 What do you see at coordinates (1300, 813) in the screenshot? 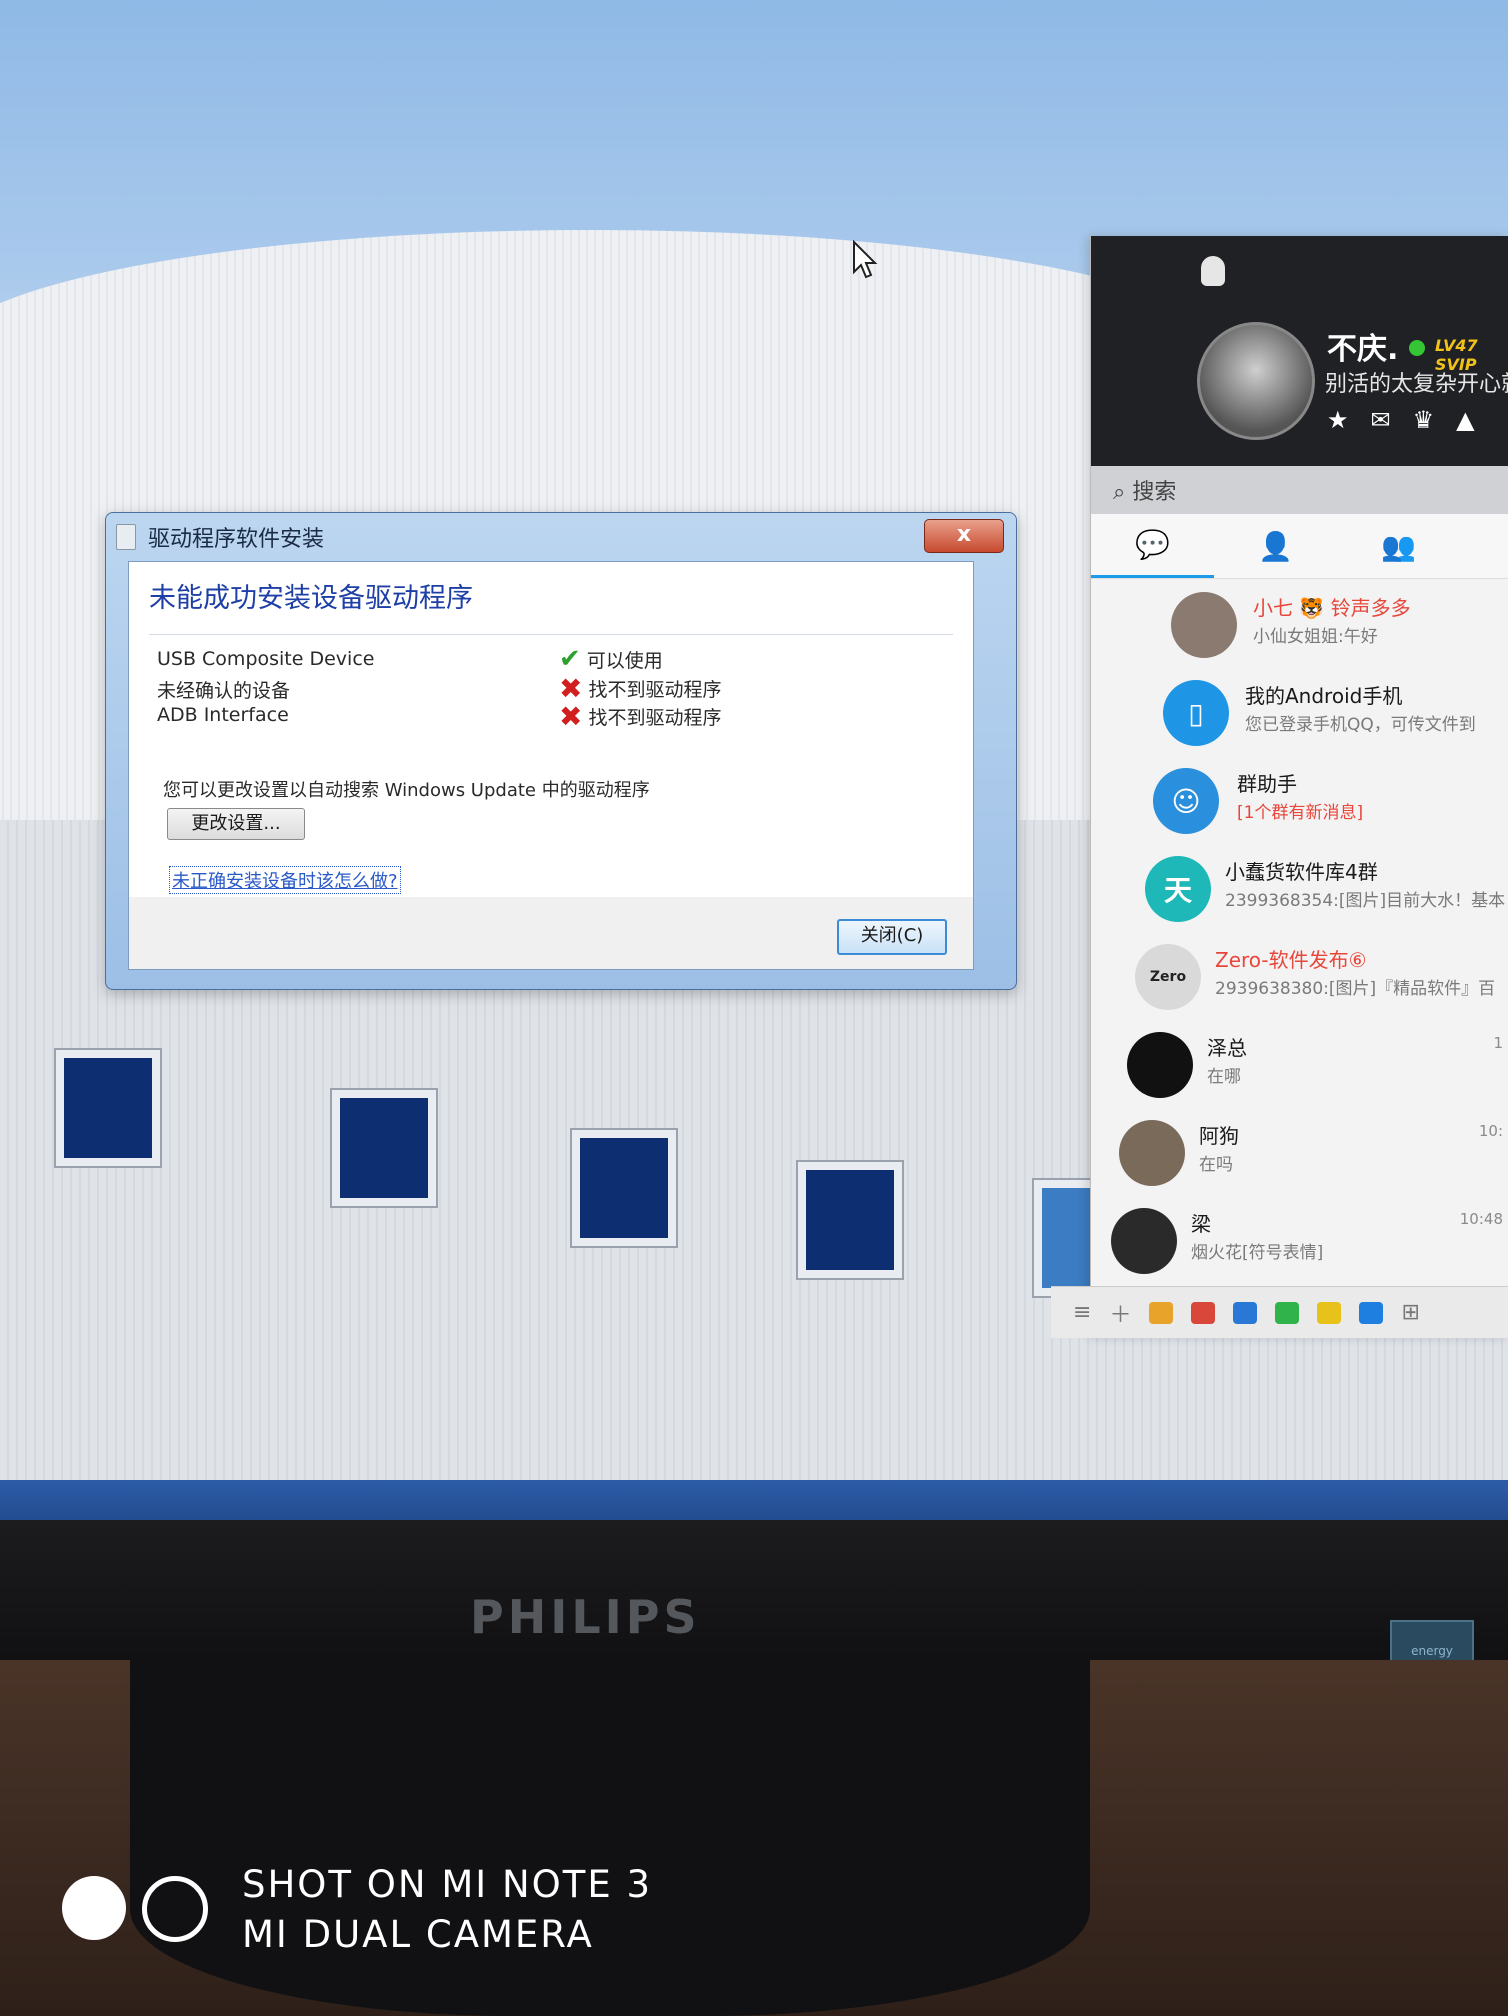
I see `conversation-message: [1个群有新消息]` at bounding box center [1300, 813].